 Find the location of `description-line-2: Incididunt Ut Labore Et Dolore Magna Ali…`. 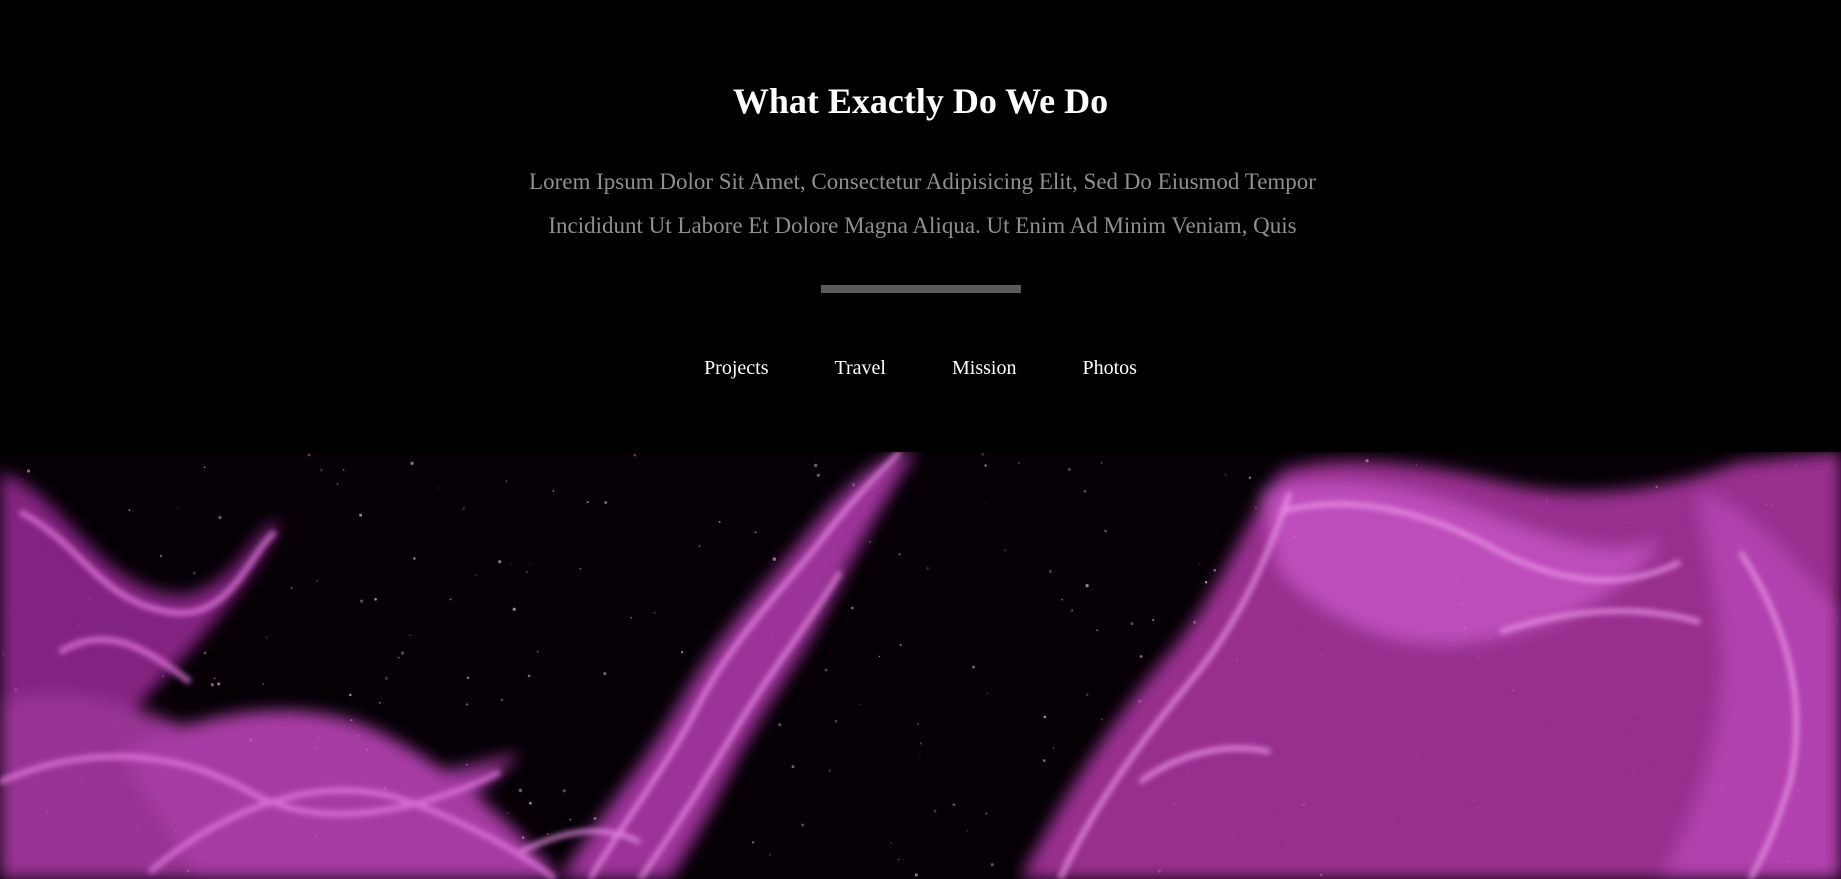

description-line-2: Incididunt Ut Labore Et Dolore Magna Ali… is located at coordinates (922, 225).